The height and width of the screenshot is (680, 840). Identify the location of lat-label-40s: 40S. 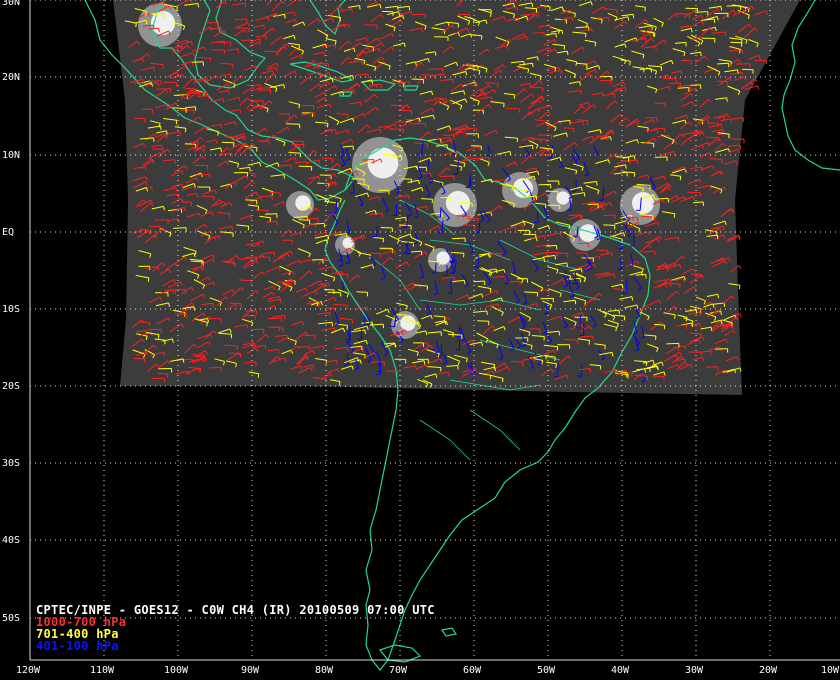
(11, 540).